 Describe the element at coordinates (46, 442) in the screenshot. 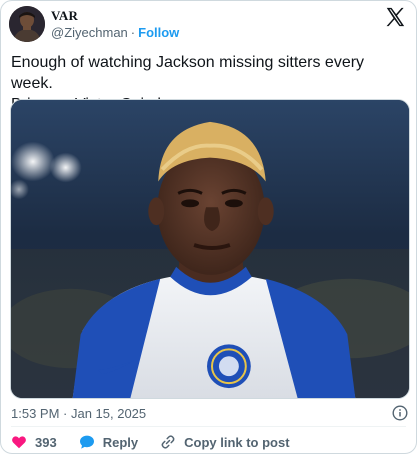

I see `like-count: 393` at that location.